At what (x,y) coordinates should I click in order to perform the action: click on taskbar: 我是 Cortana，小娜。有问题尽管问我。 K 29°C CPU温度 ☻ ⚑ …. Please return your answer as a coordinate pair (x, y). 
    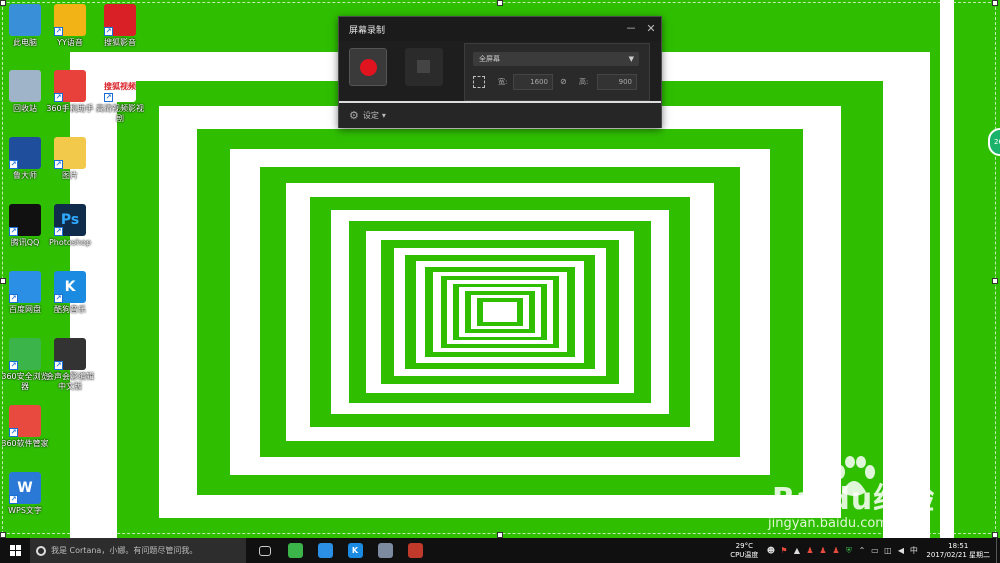
    Looking at the image, I should click on (500, 550).